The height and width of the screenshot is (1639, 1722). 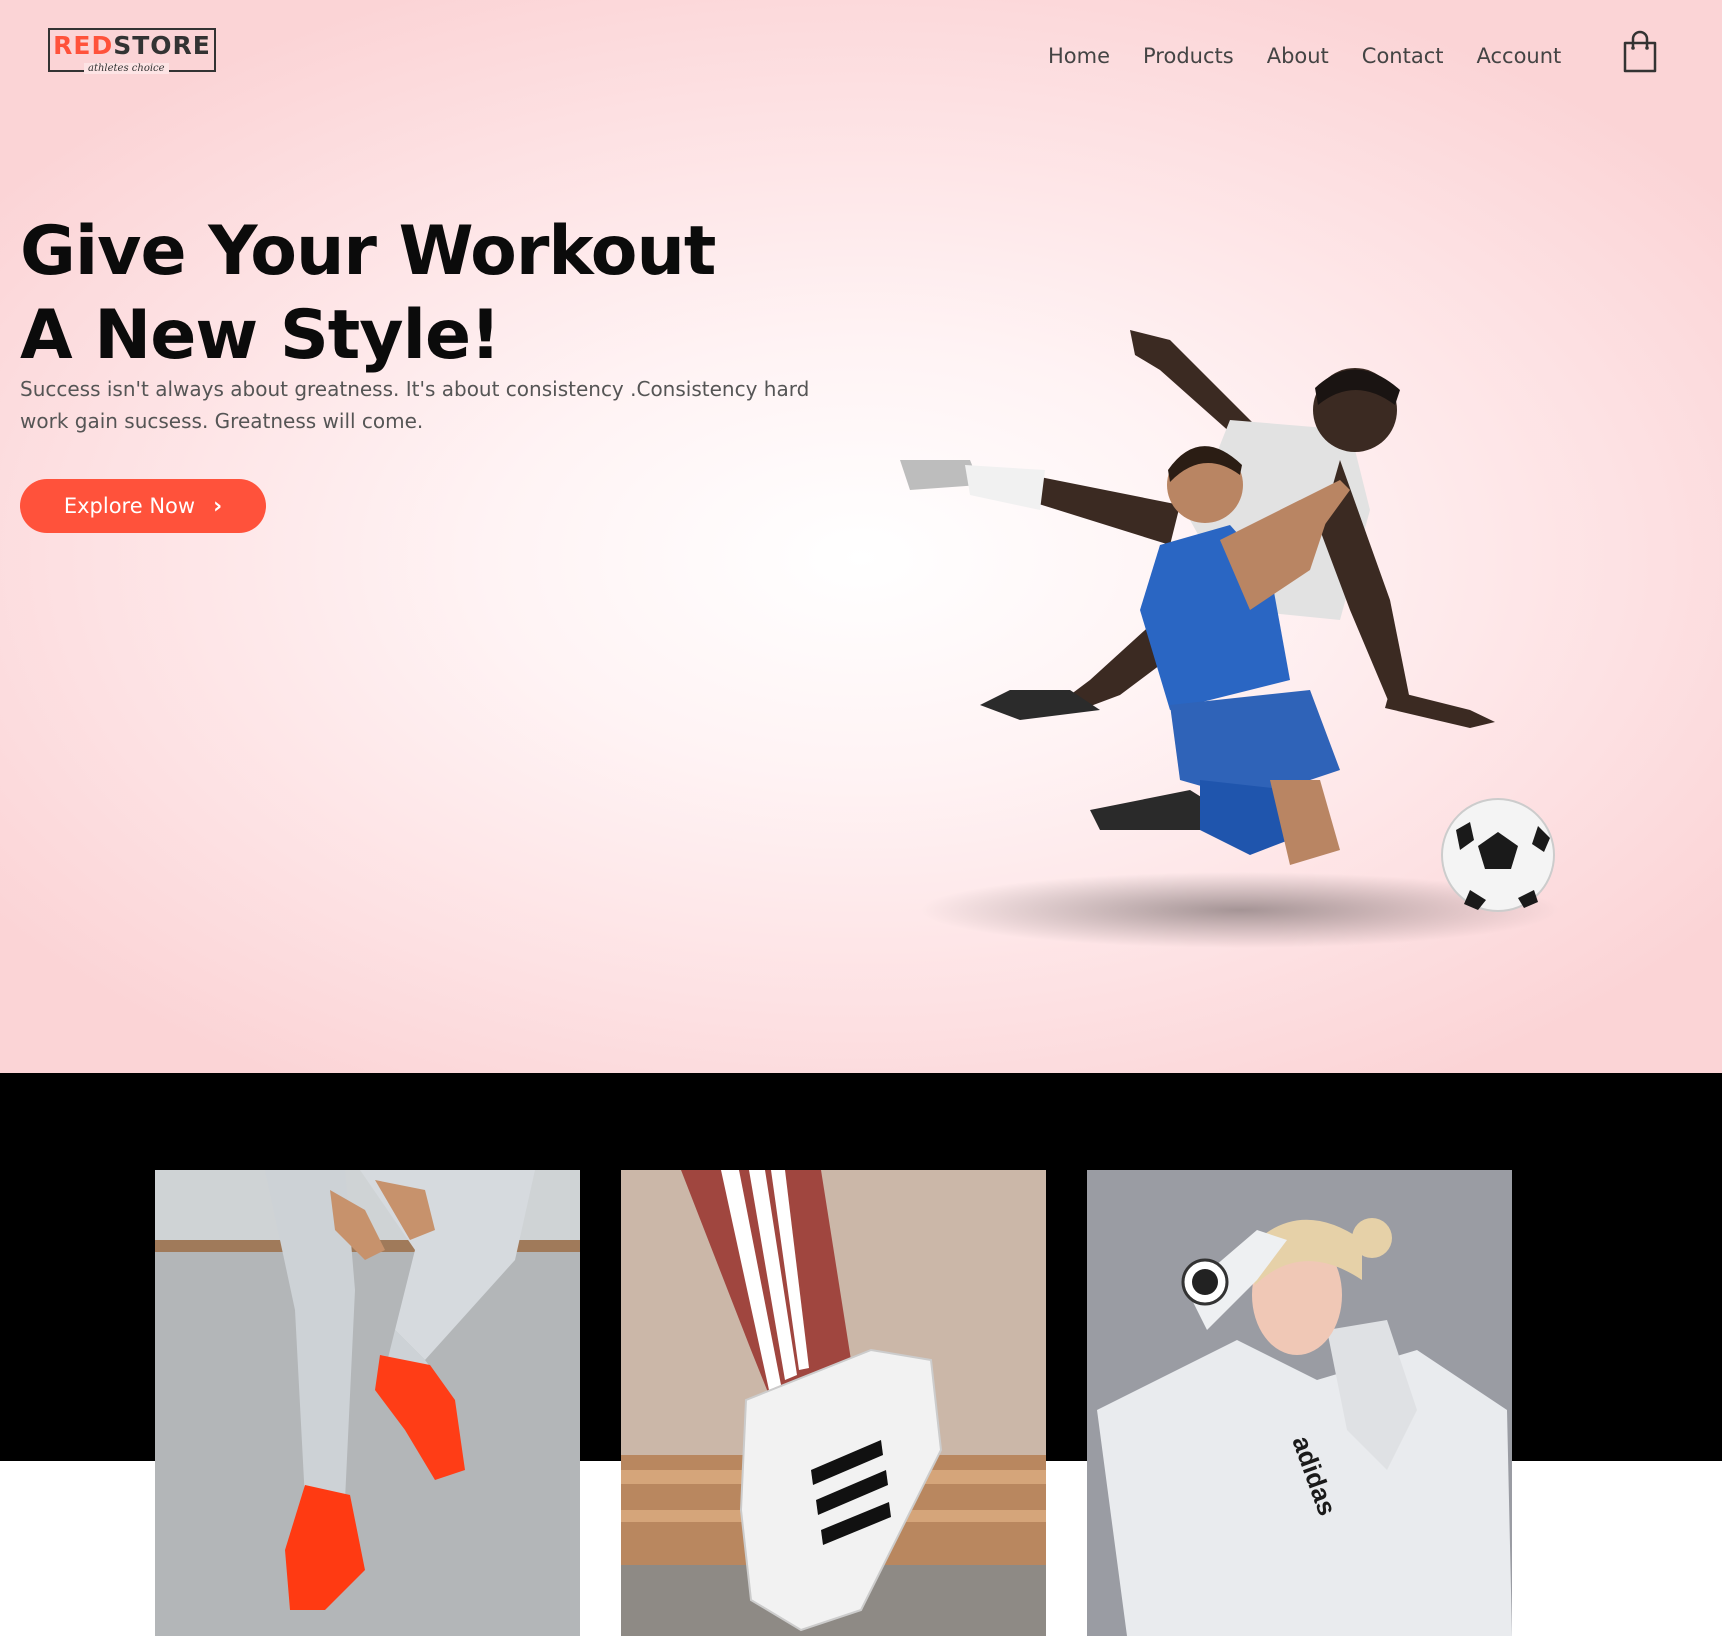 I want to click on nav-account: Account, so click(x=1519, y=56).